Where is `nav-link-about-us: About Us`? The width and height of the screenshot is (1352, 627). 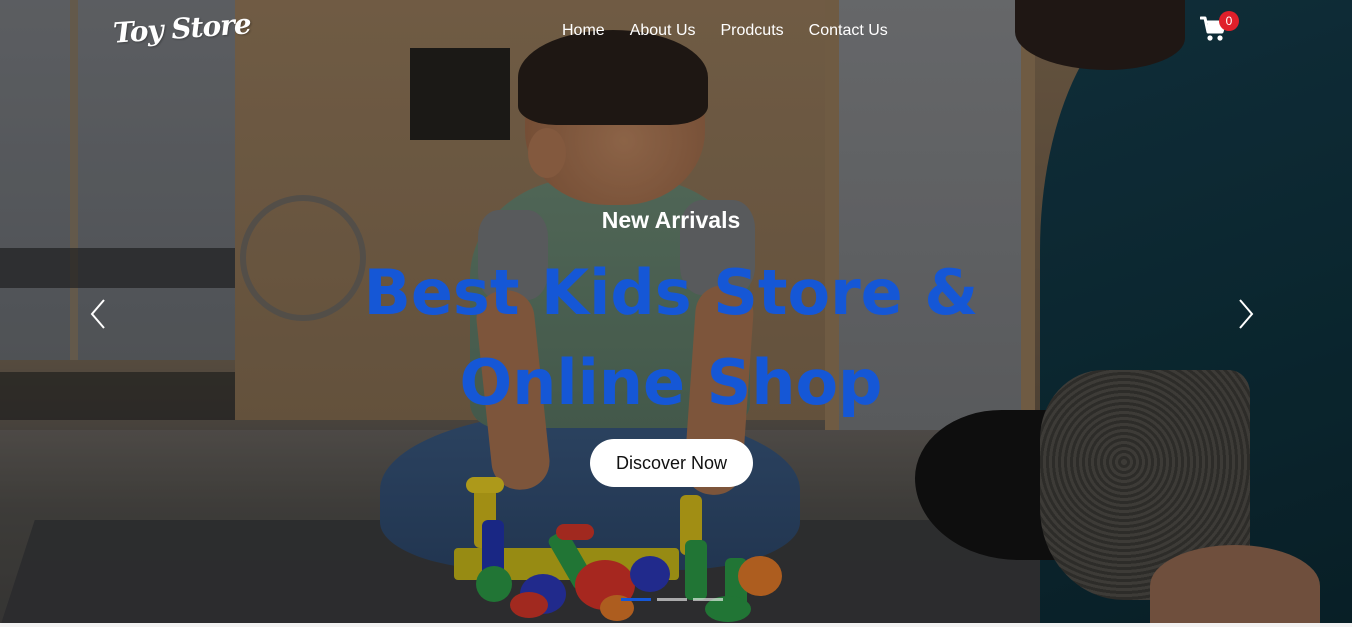 nav-link-about-us: About Us is located at coordinates (663, 31).